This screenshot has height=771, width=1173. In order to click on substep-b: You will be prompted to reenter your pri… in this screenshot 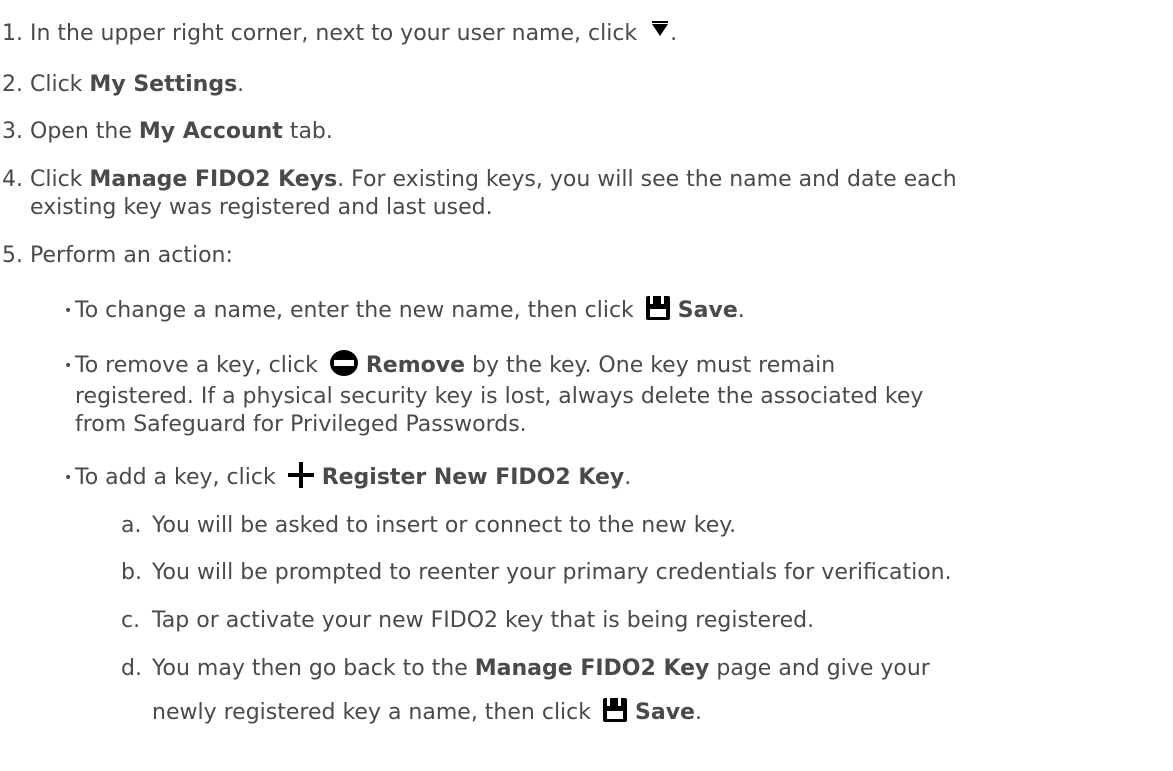, I will do `click(552, 572)`.